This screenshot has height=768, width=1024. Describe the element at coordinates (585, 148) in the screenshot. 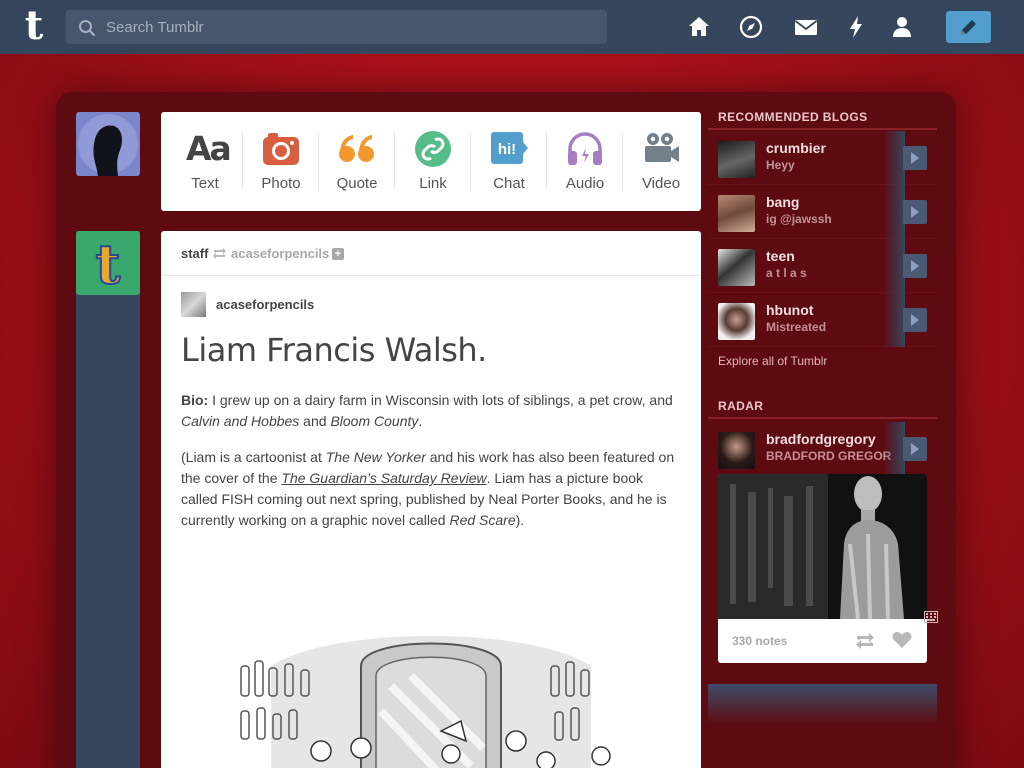

I see `headphones-icon` at that location.